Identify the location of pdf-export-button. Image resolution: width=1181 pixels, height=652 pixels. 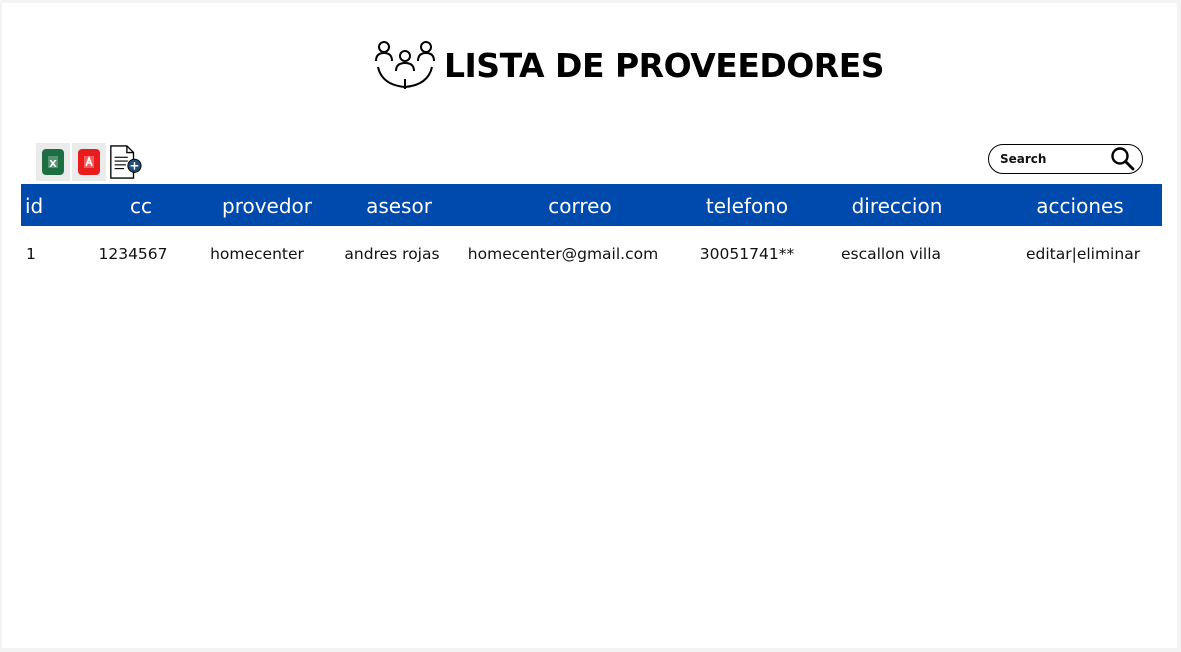
(89, 162).